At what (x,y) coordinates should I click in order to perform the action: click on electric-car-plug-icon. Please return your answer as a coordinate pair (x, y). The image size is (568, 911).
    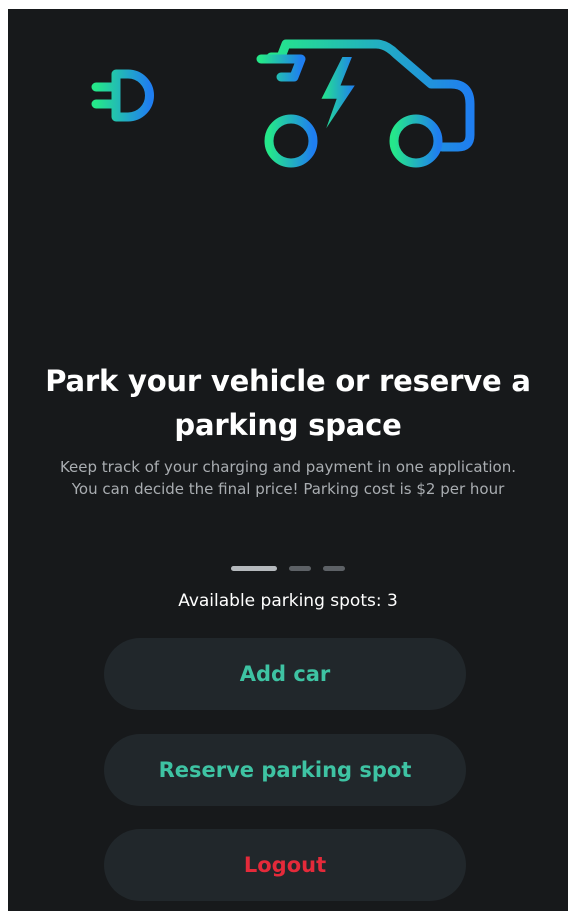
    Looking at the image, I should click on (283, 103).